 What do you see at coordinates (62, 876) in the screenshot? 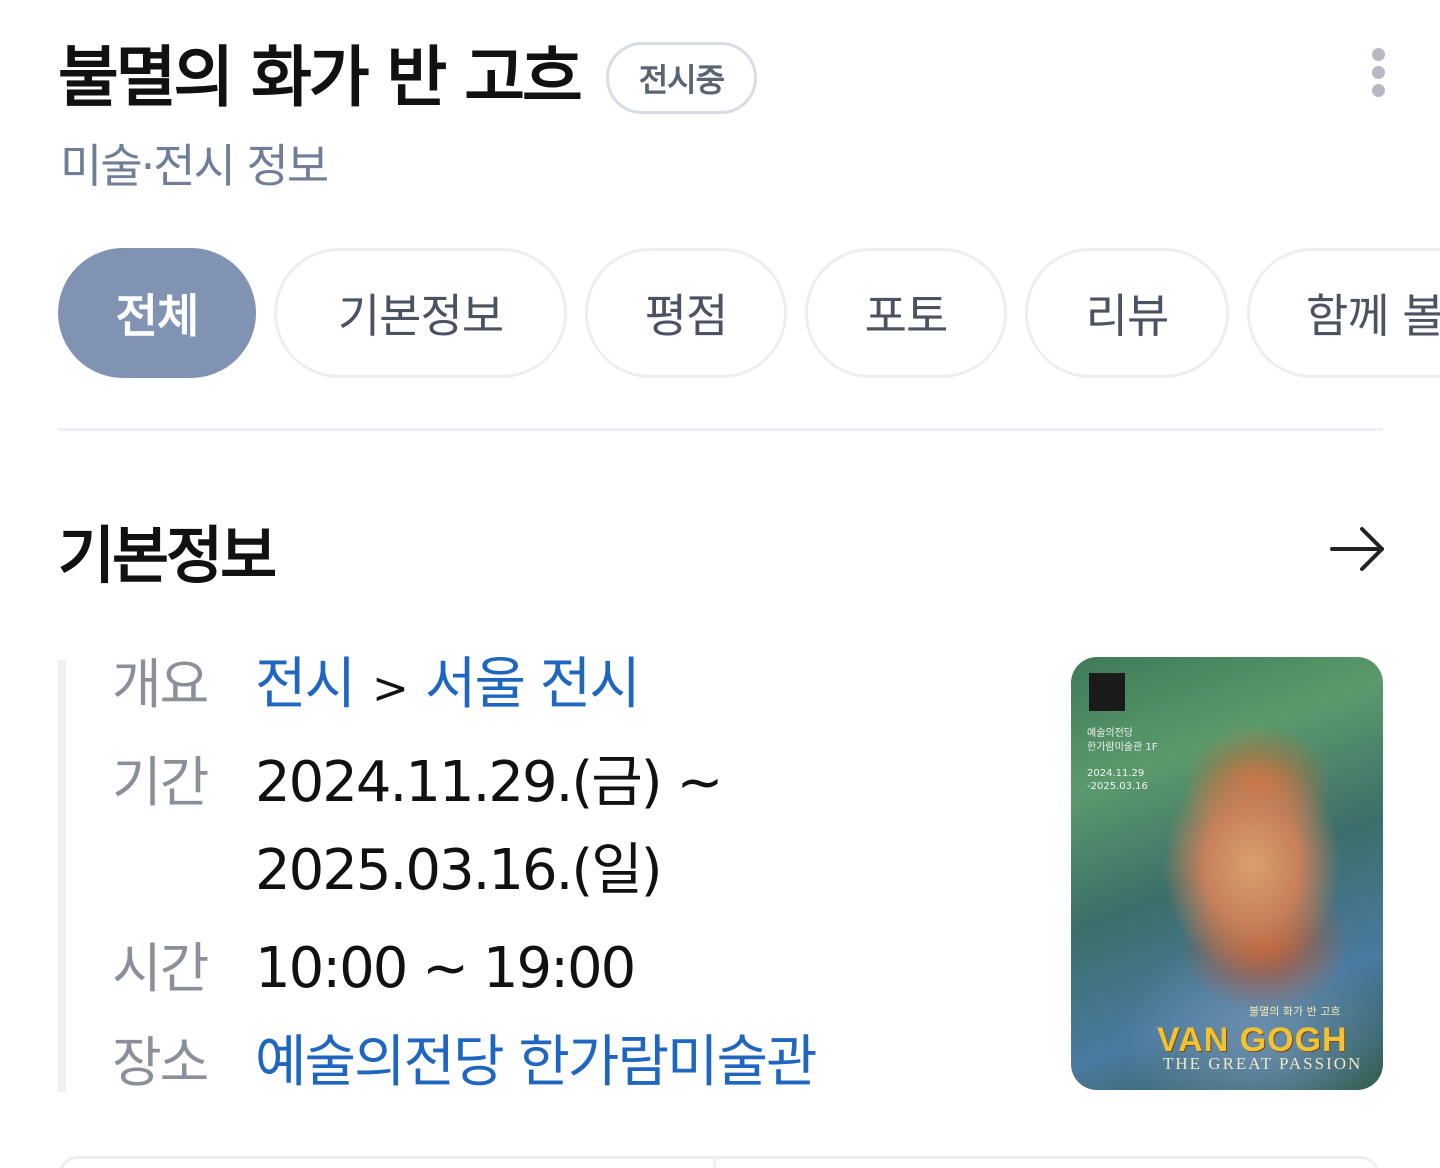
I see `info-accent-bar` at bounding box center [62, 876].